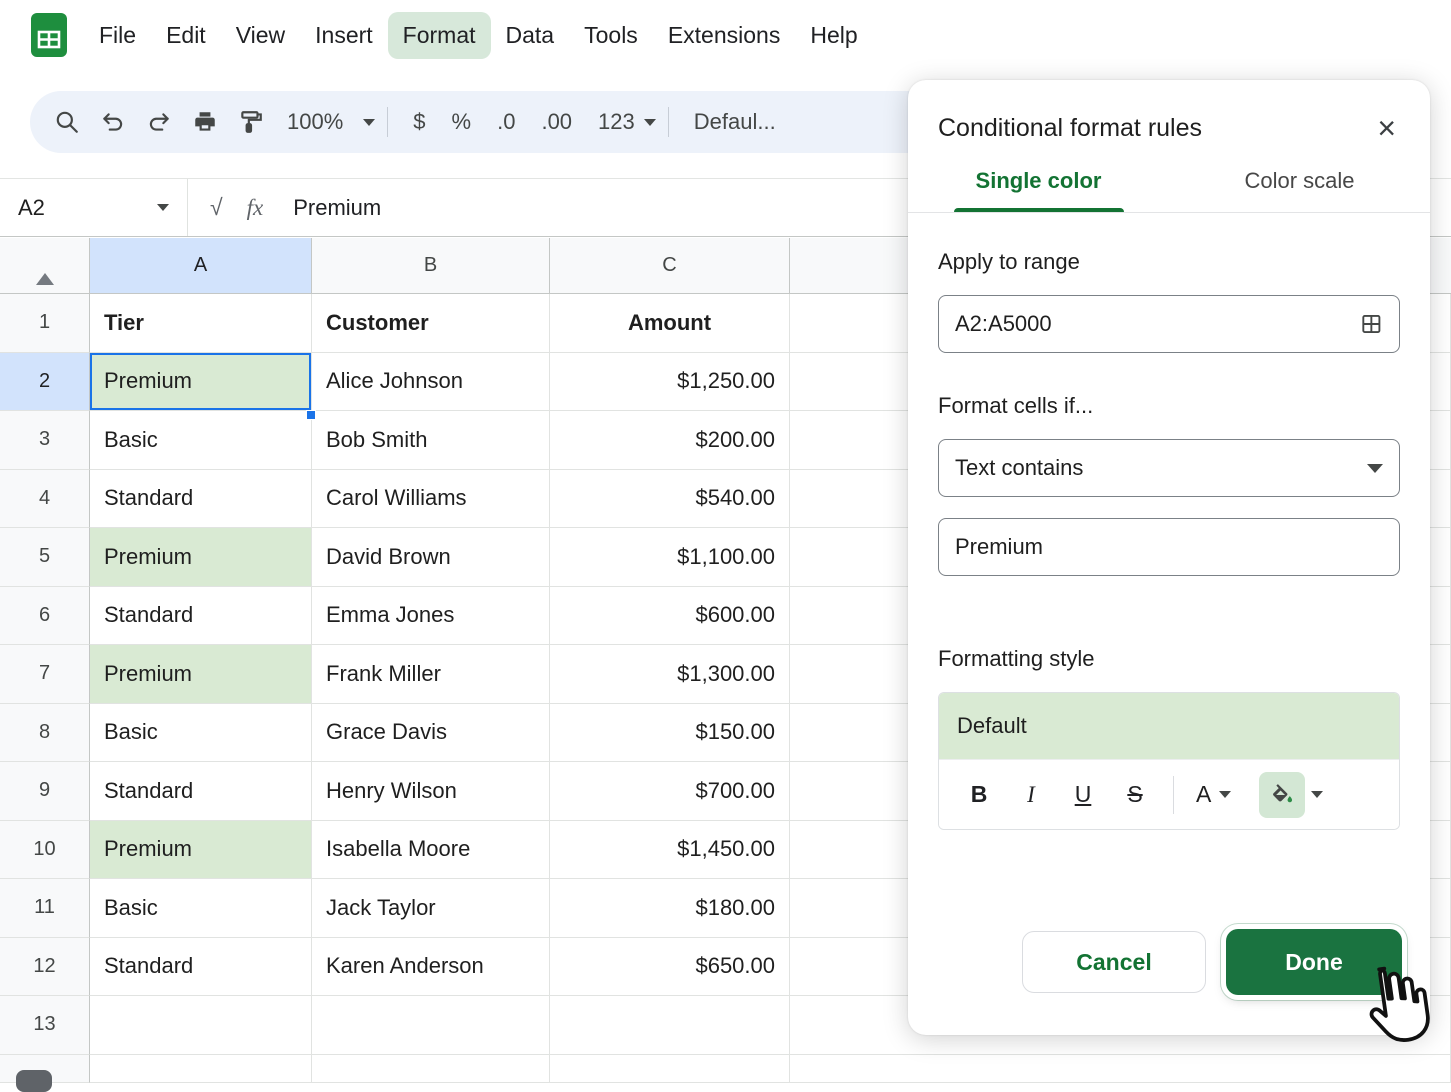 Image resolution: width=1451 pixels, height=1092 pixels. Describe the element at coordinates (431, 381) in the screenshot. I see `cell-b2: Alice Johnson` at that location.